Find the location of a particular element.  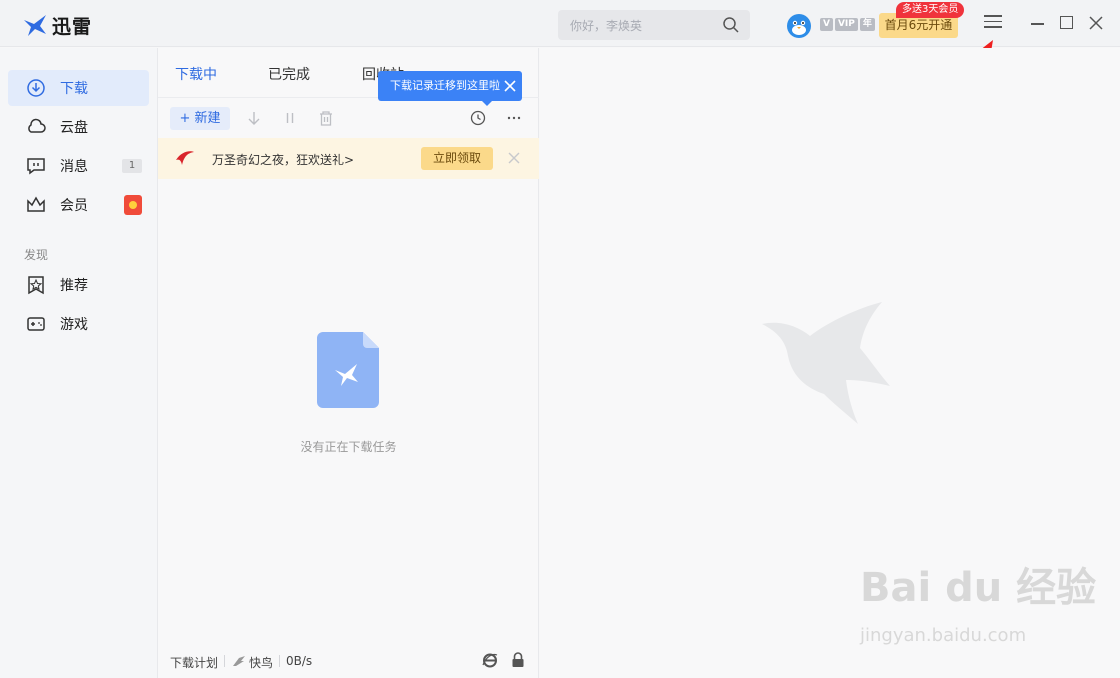

app-title: 迅雷 is located at coordinates (72, 27).